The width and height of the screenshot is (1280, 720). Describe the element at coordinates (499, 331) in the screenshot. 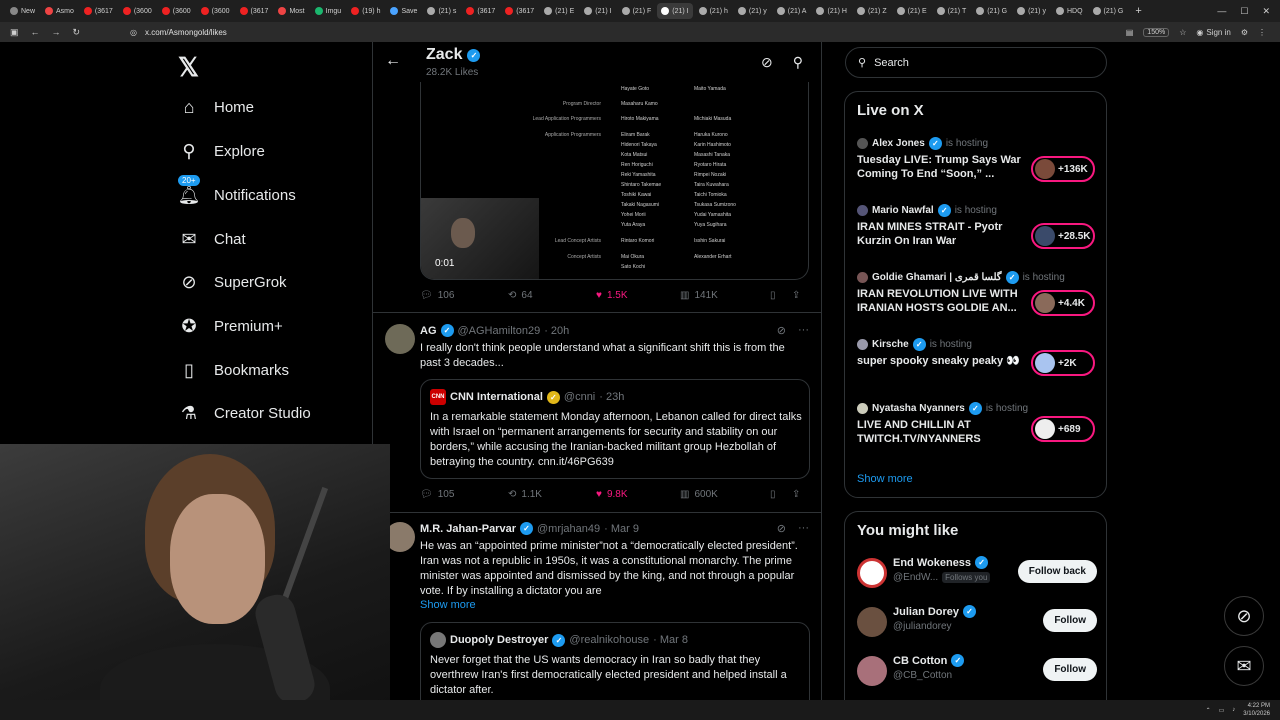

I see `author-handle: @AGHamilton29` at that location.